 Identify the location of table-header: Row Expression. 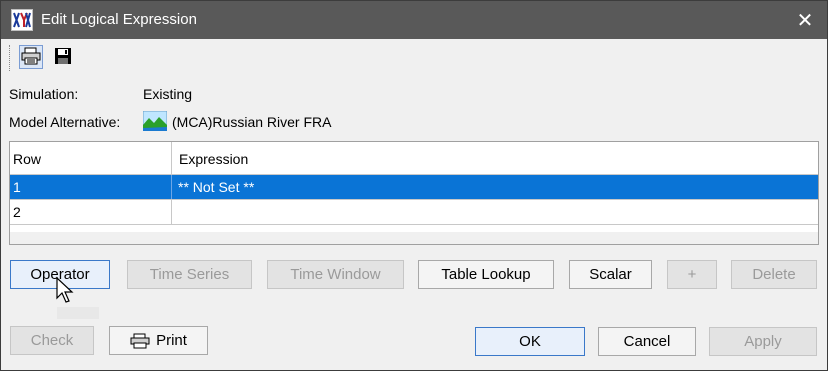
(414, 158).